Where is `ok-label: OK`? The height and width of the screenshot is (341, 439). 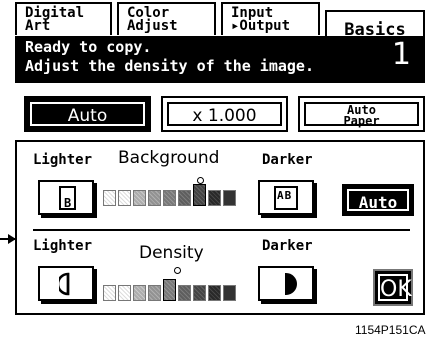 ok-label: OK is located at coordinates (395, 288).